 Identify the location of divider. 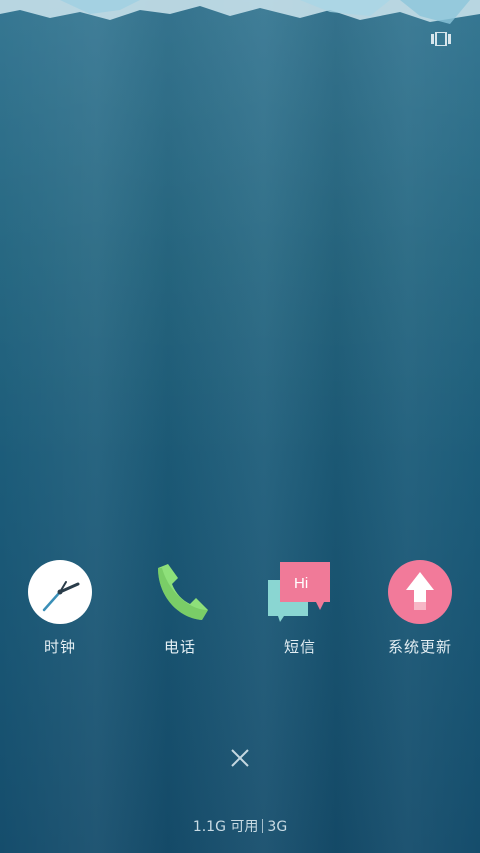
(263, 826).